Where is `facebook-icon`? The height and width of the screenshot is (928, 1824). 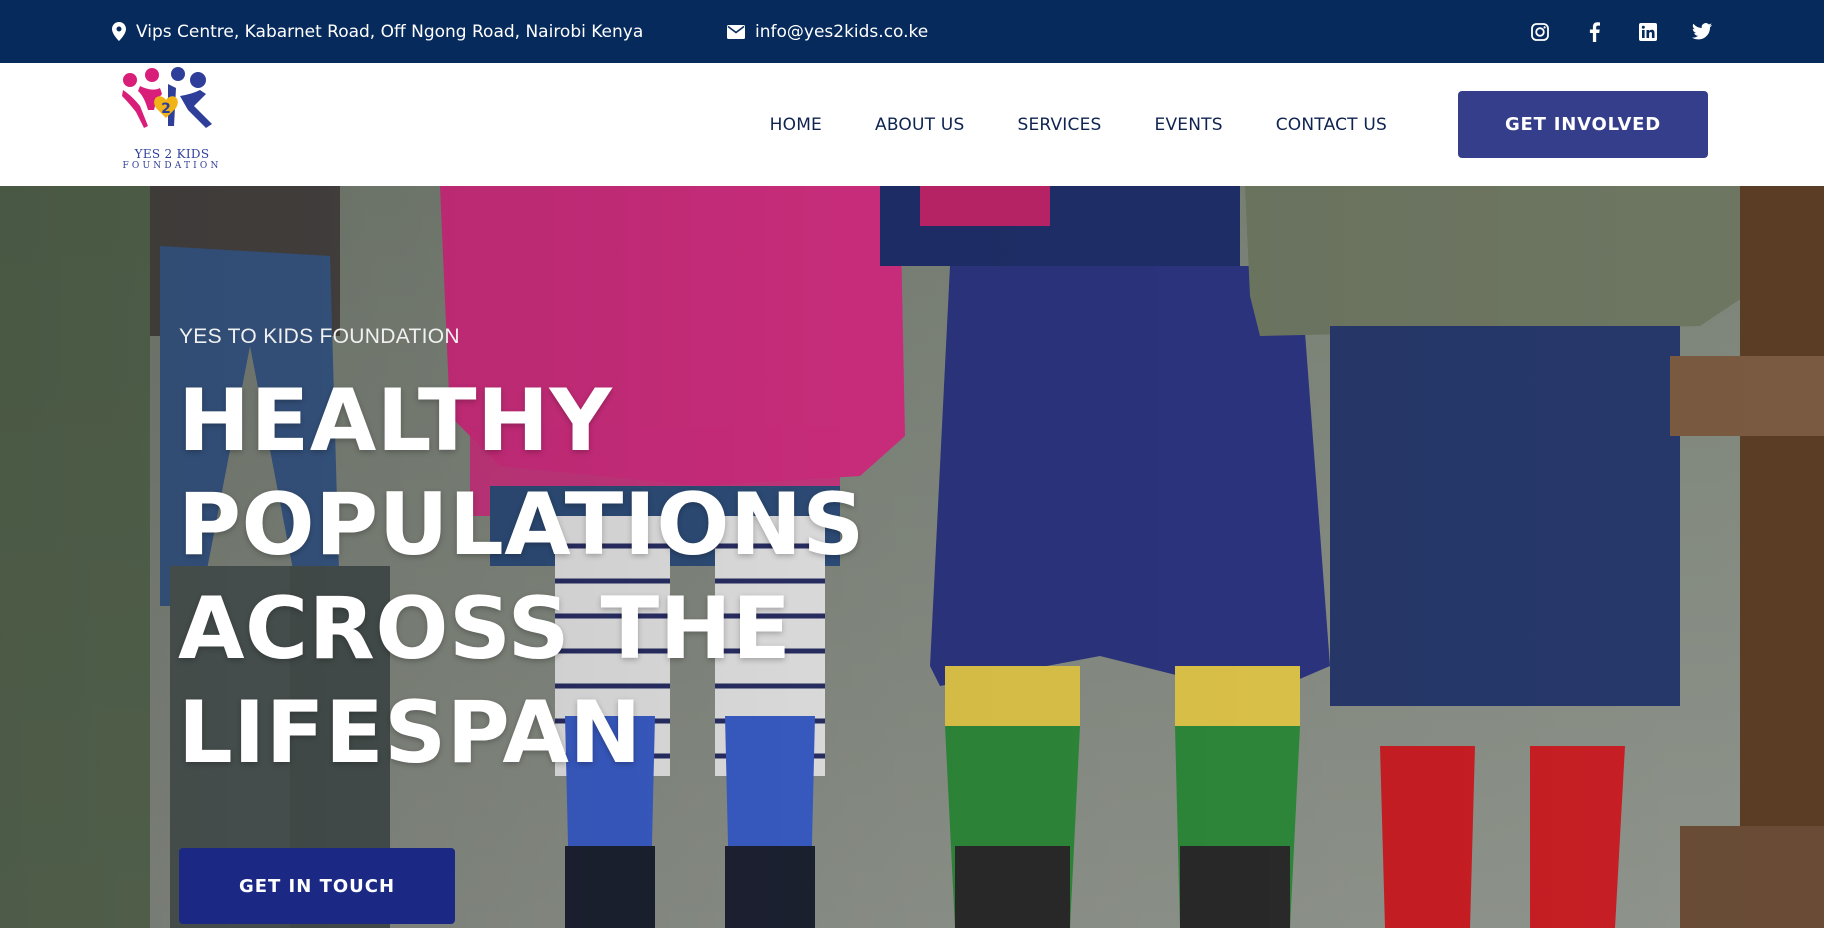 facebook-icon is located at coordinates (1594, 31).